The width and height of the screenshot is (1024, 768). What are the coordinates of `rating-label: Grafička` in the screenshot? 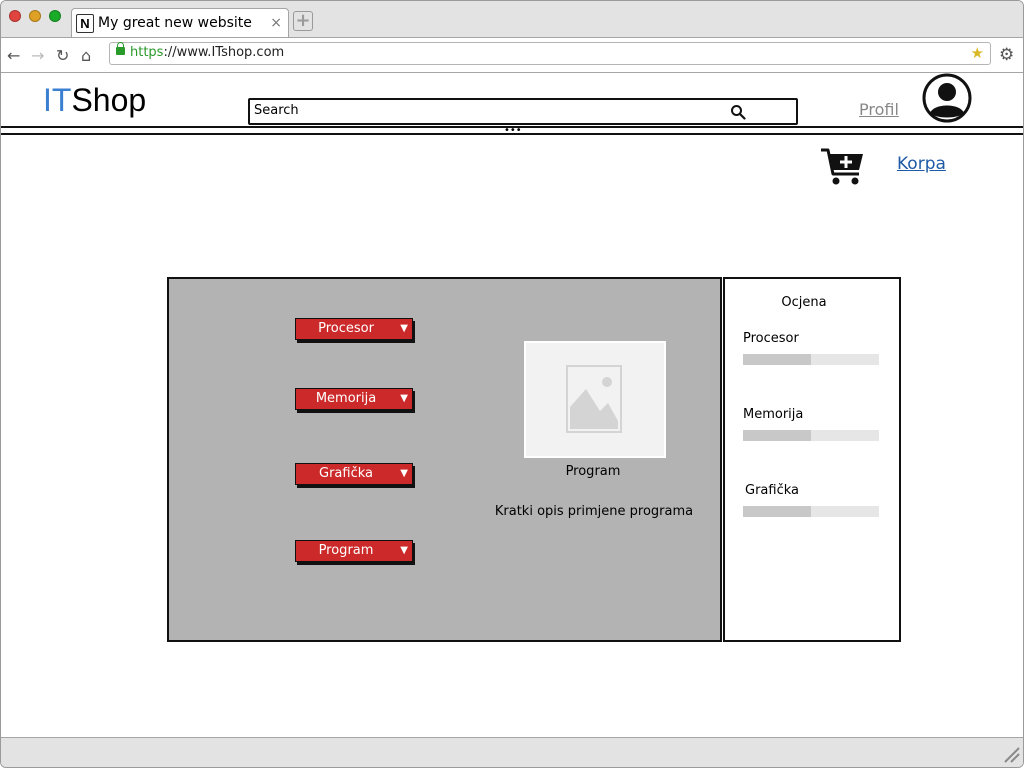 It's located at (772, 490).